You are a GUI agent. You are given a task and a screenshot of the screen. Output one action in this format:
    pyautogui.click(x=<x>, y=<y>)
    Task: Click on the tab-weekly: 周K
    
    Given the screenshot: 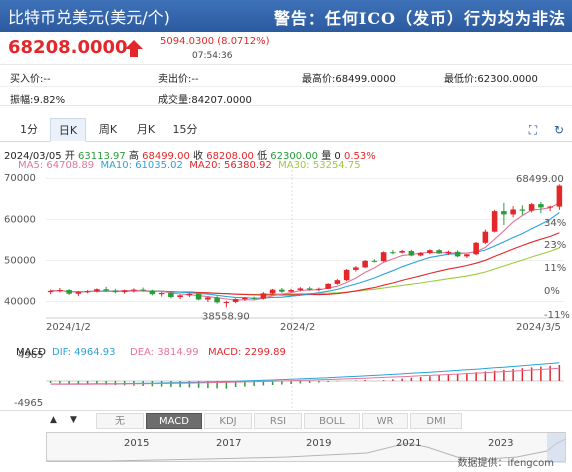 What is the action you would take?
    pyautogui.click(x=108, y=130)
    